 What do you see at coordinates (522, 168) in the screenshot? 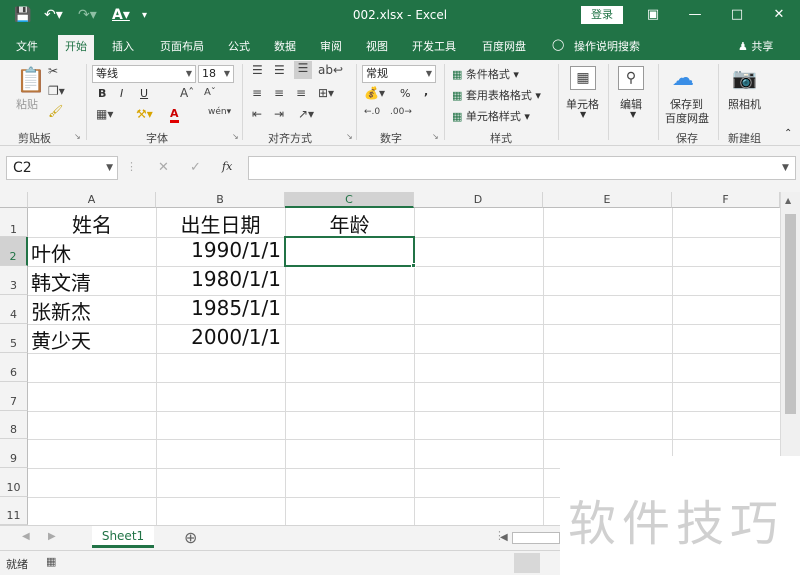
I see `formula-input` at bounding box center [522, 168].